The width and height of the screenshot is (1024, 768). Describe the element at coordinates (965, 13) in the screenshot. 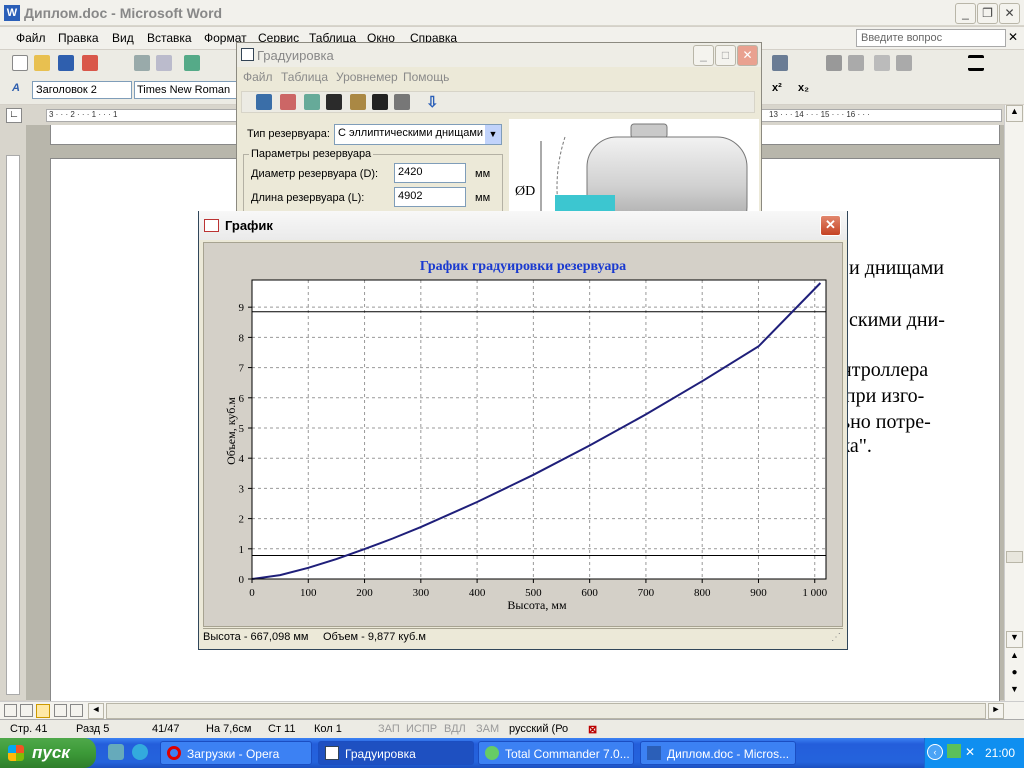

I see `minimize-button: _` at that location.